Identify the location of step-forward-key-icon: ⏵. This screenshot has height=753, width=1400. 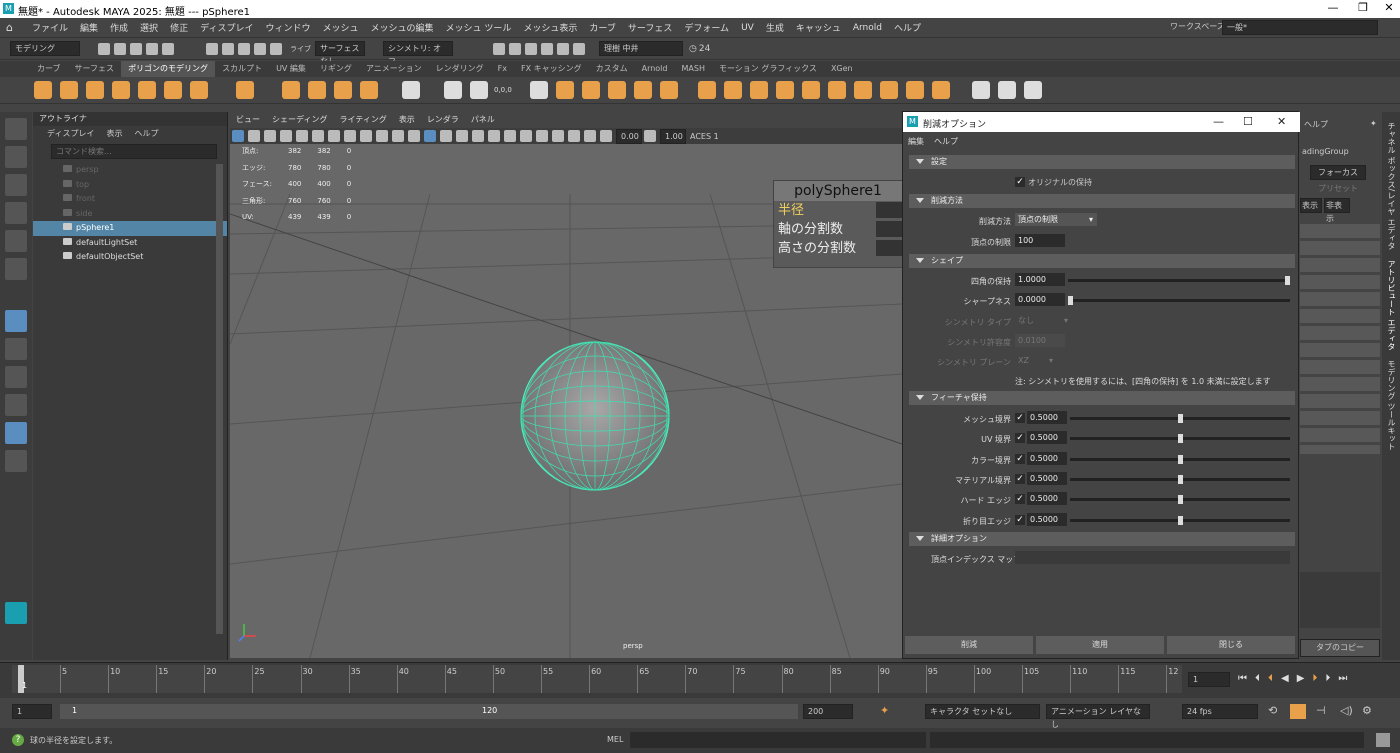
(1314, 678).